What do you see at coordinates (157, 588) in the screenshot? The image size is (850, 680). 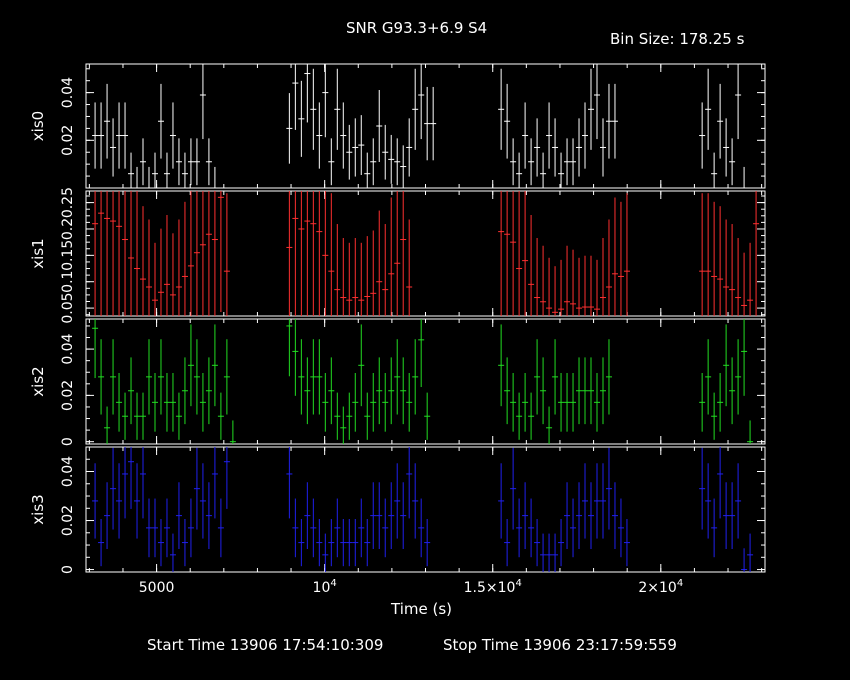 I see `x-tick-label: 5000` at bounding box center [157, 588].